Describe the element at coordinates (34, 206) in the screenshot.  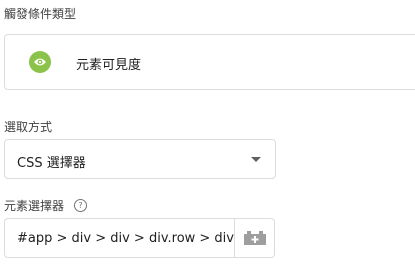
I see `element-selector-label: 元素選擇器` at that location.